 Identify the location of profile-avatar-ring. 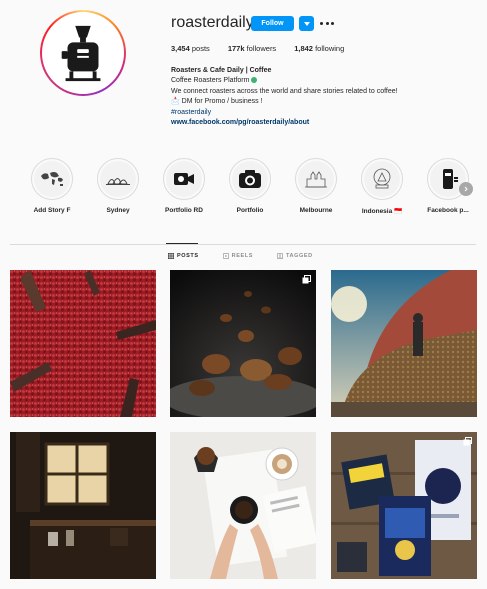
(83, 53).